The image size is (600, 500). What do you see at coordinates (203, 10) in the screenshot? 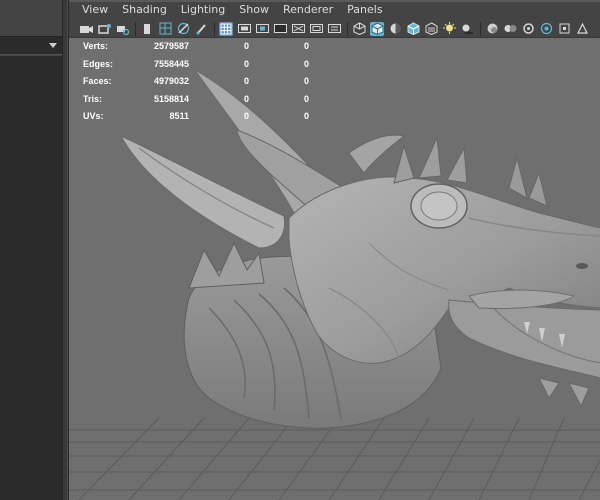
I see `menu-lighting: Lighting` at bounding box center [203, 10].